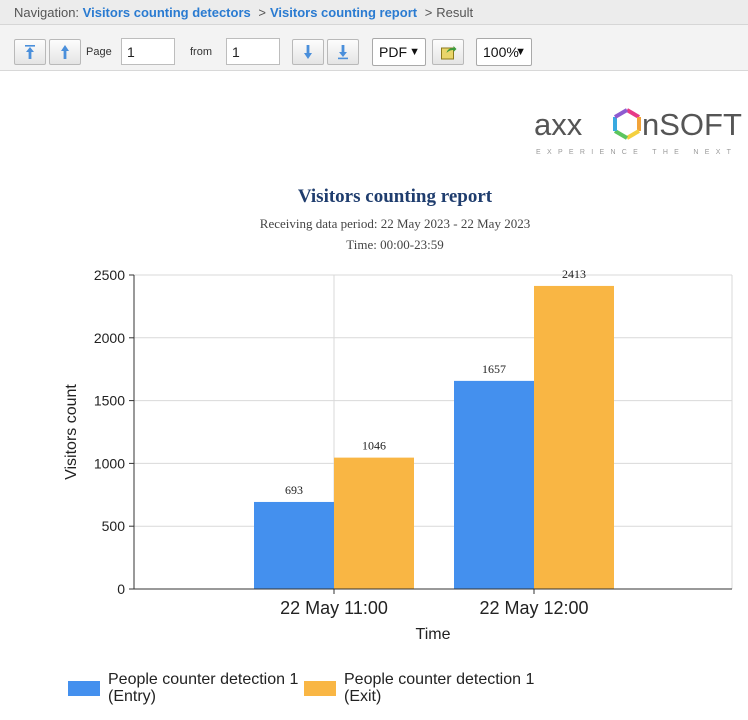 The image size is (748, 720). I want to click on first-page-icon, so click(30, 52).